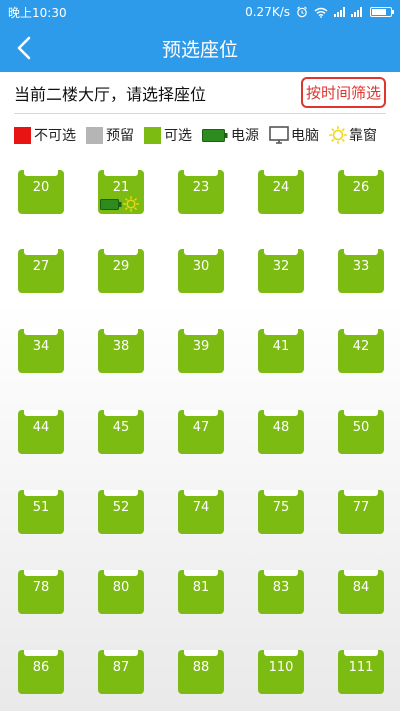  I want to click on seat-number: 74, so click(201, 507).